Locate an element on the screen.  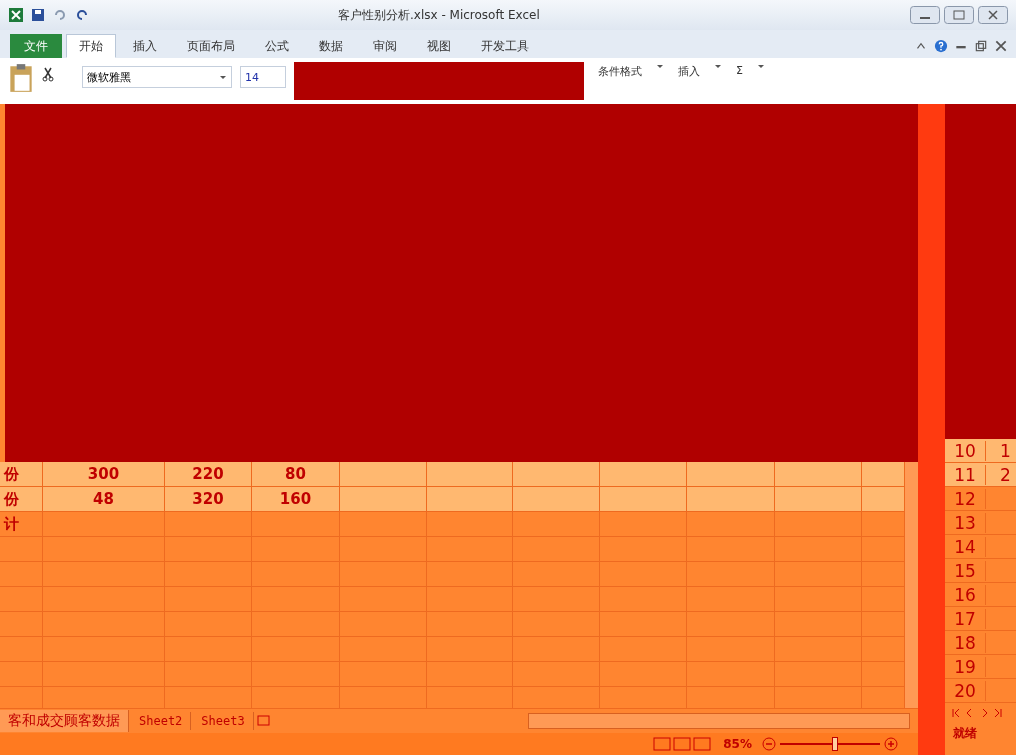
ribbon-tab: 公式 is located at coordinates (277, 46).